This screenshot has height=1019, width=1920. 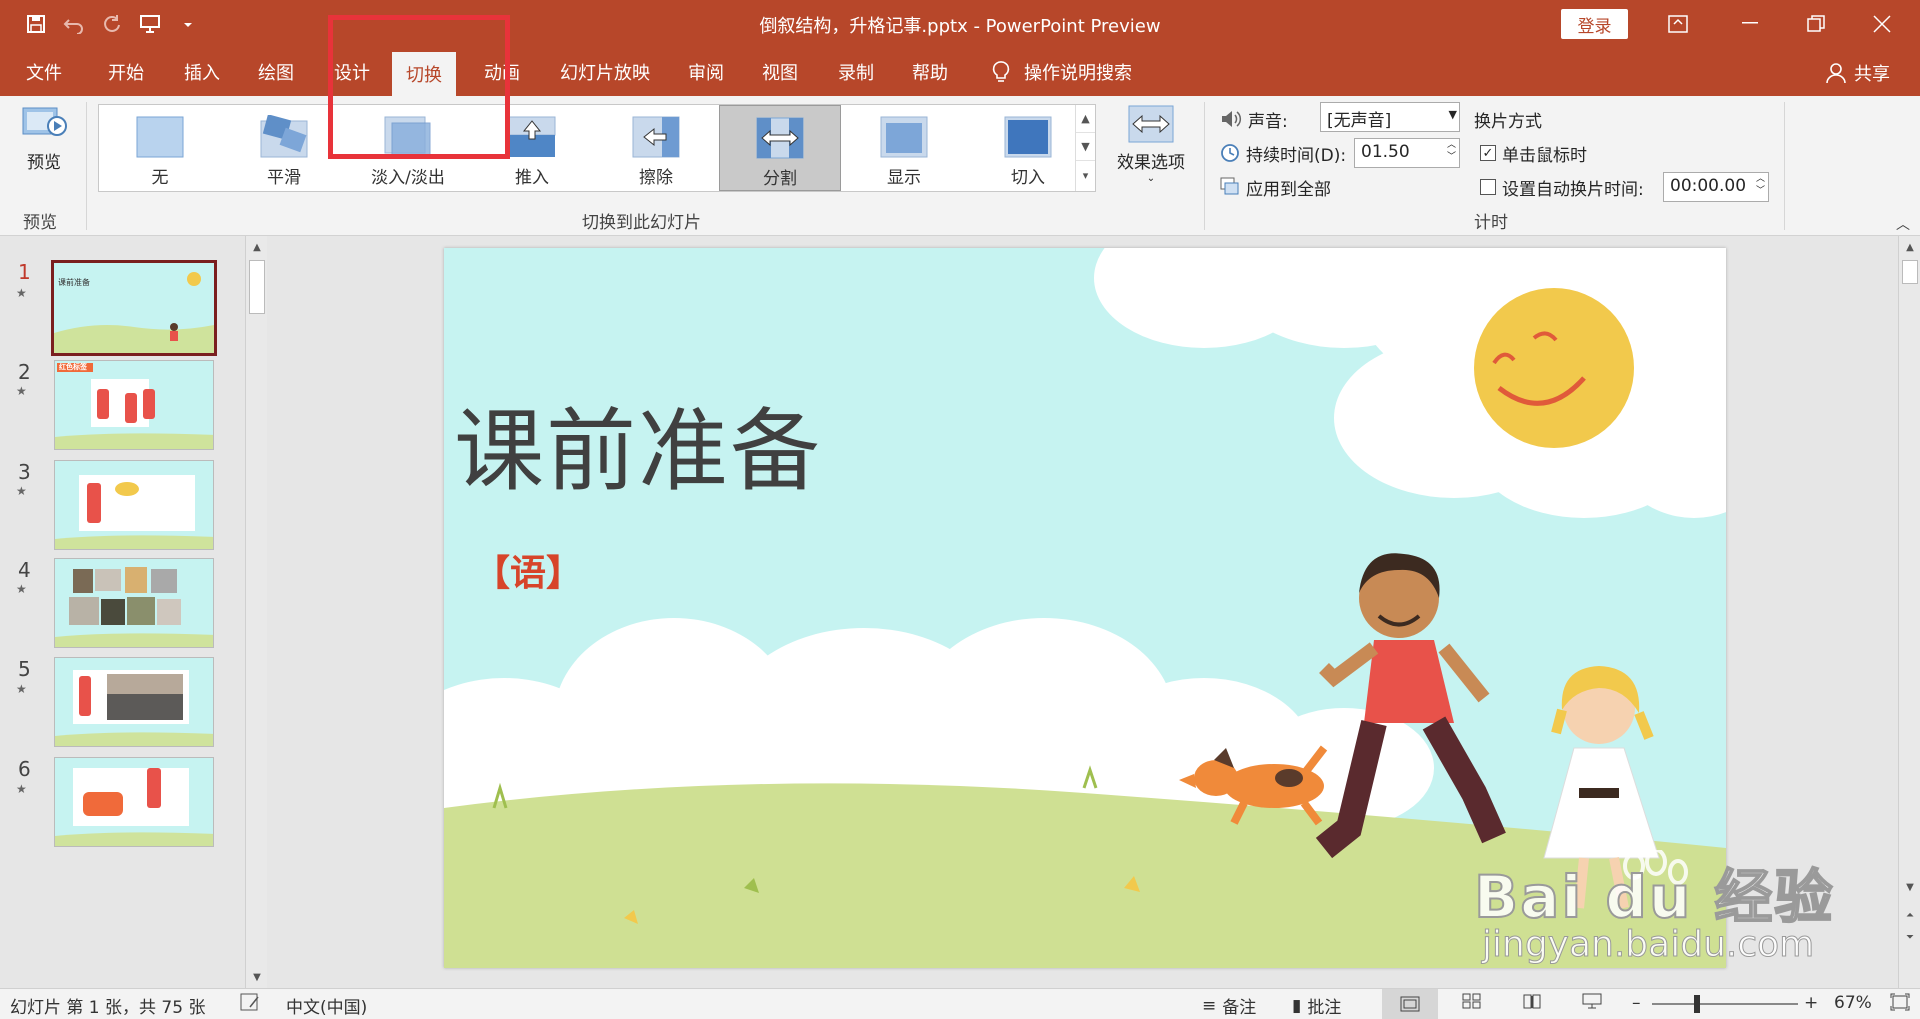 I want to click on slide-number: 1, so click(x=24, y=272).